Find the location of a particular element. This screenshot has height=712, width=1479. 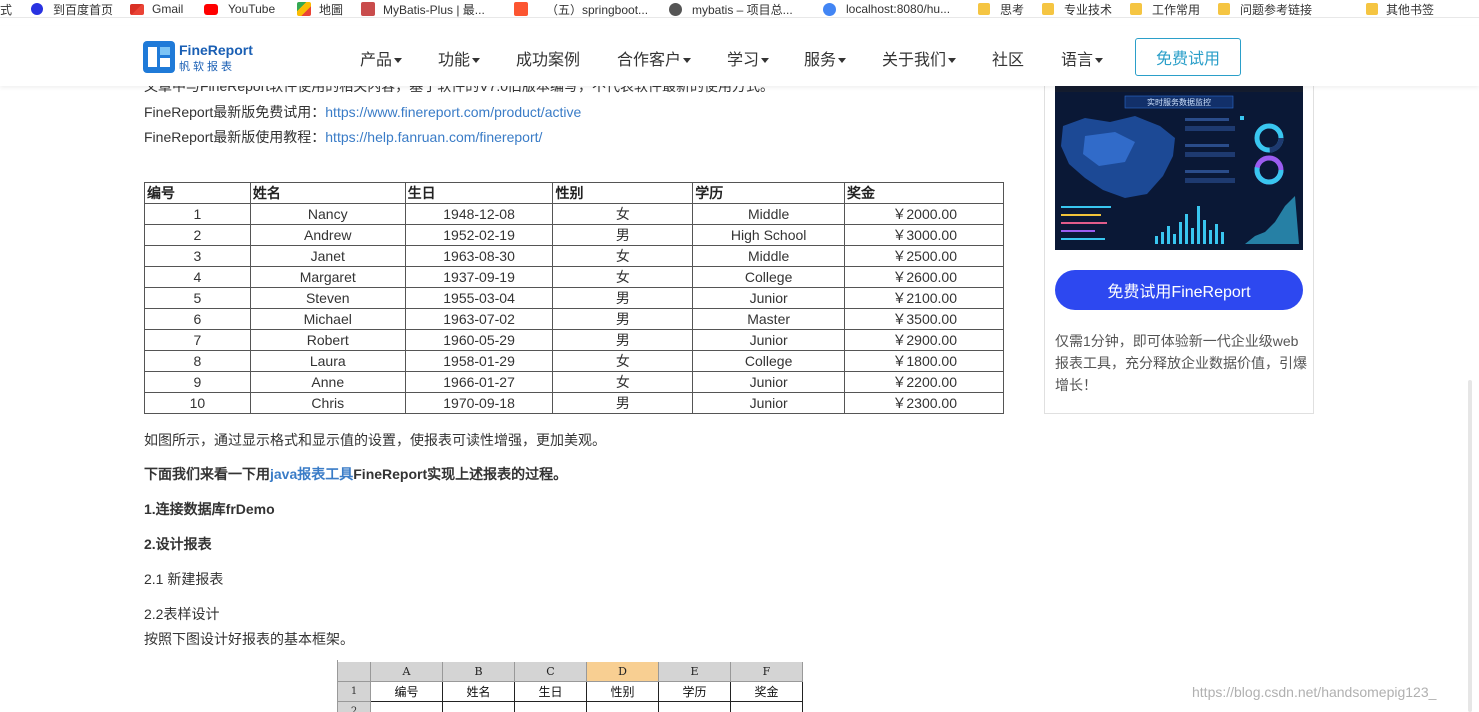

table-cell: Nancy is located at coordinates (327, 214).